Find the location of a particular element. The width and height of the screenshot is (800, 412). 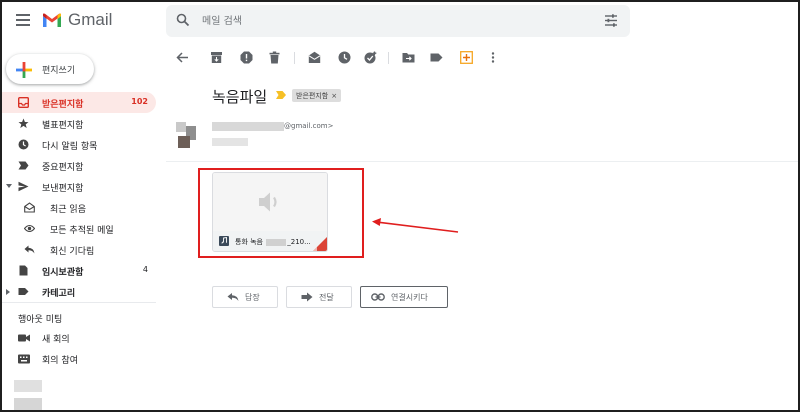

sidebar-item-label: 다시 알림 항목 is located at coordinates (70, 147).